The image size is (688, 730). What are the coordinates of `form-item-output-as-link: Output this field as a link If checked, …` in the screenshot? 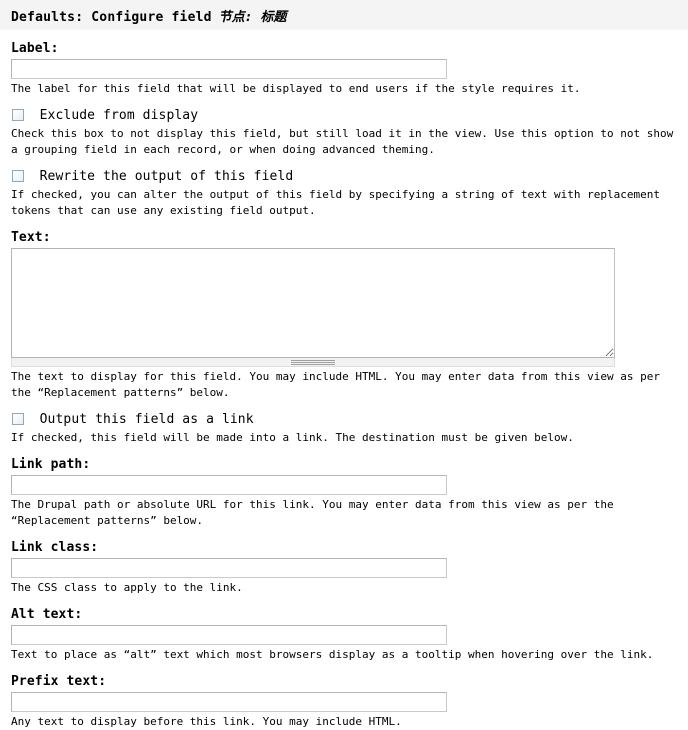 It's located at (344, 429).